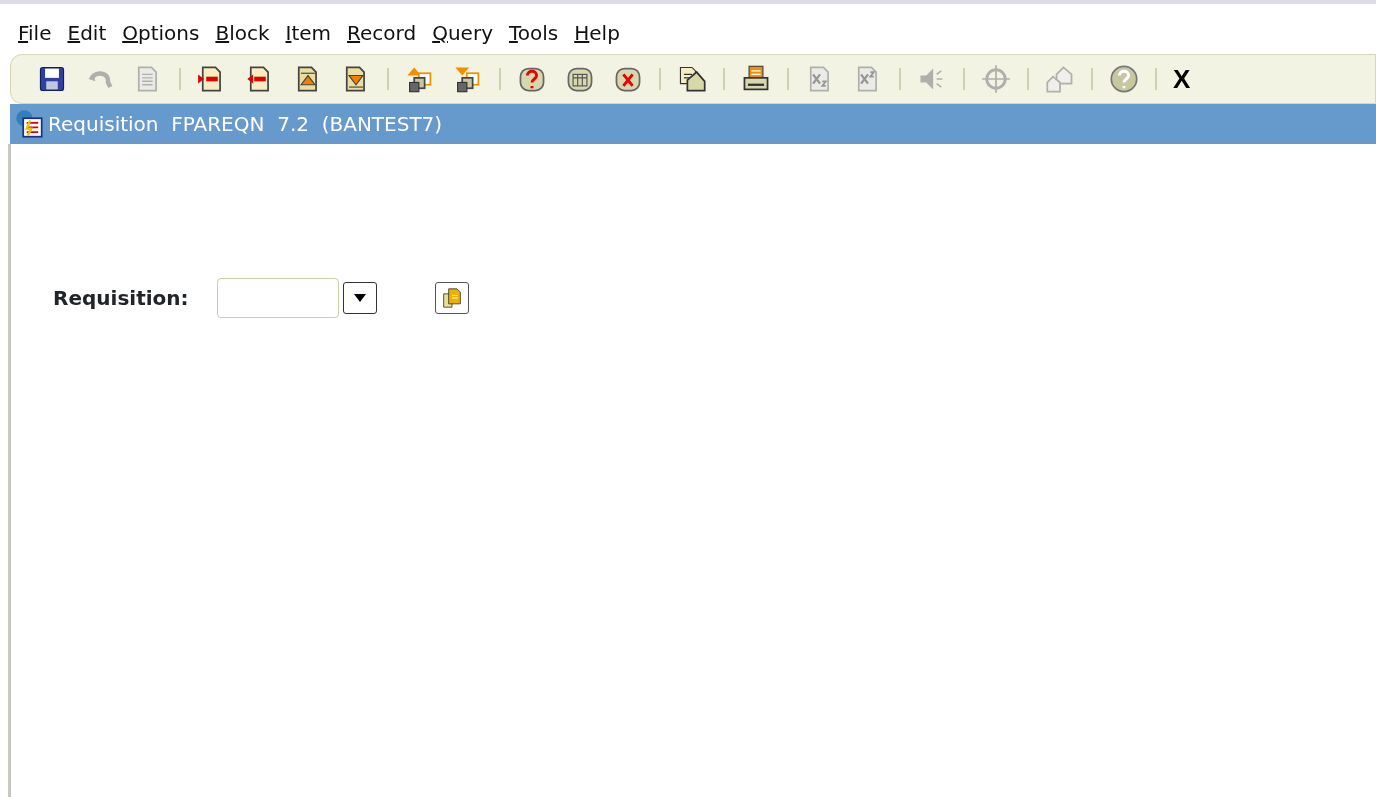  I want to click on window-title: Requisition FPAREQN 7.2 (BANTEST7), so click(245, 124).